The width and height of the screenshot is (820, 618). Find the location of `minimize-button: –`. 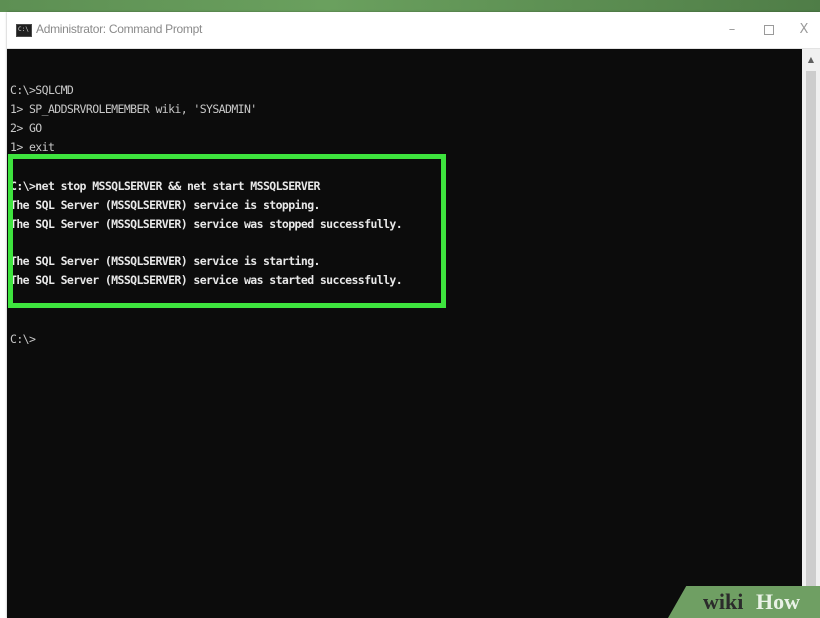

minimize-button: – is located at coordinates (732, 30).